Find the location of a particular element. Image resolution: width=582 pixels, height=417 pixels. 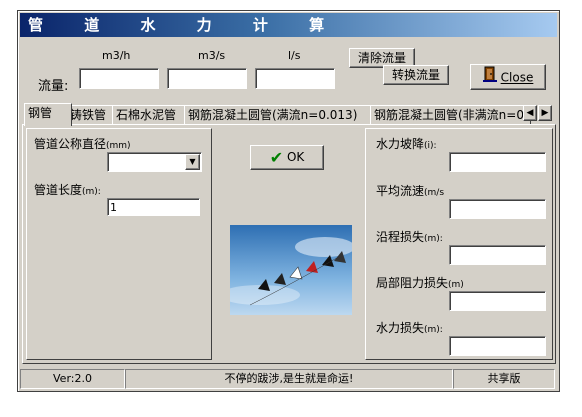

status-version: Ver:2.0 is located at coordinates (72, 379).